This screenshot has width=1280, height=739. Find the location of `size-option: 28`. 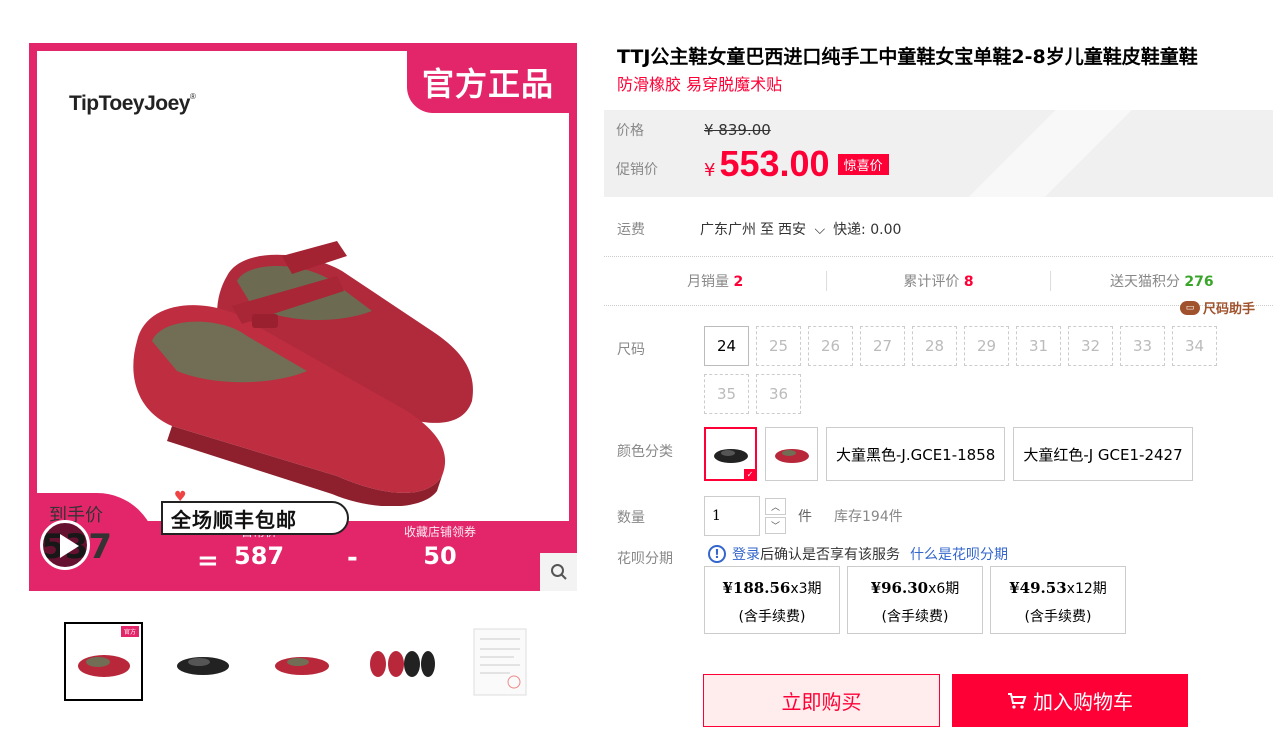

size-option: 28 is located at coordinates (934, 346).